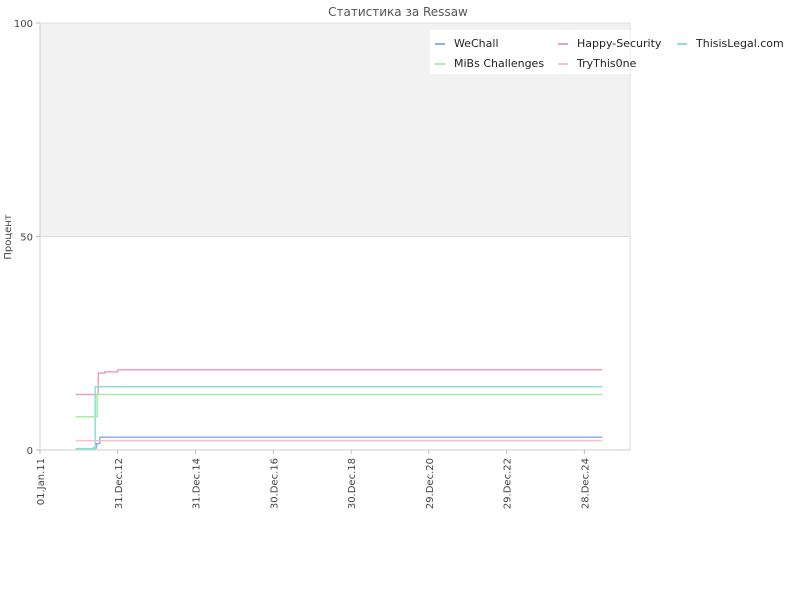  What do you see at coordinates (8, 236) in the screenshot?
I see `y-axis-label: Процент` at bounding box center [8, 236].